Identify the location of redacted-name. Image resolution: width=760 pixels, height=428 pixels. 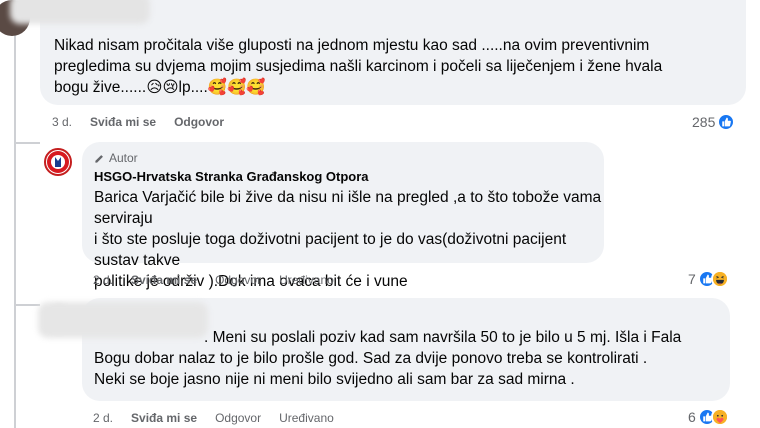
(80, 12).